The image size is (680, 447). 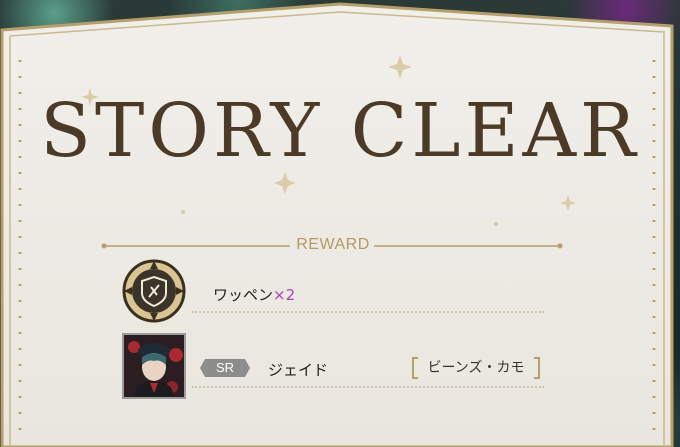 I want to click on patch-emblem-icon, so click(x=154, y=291).